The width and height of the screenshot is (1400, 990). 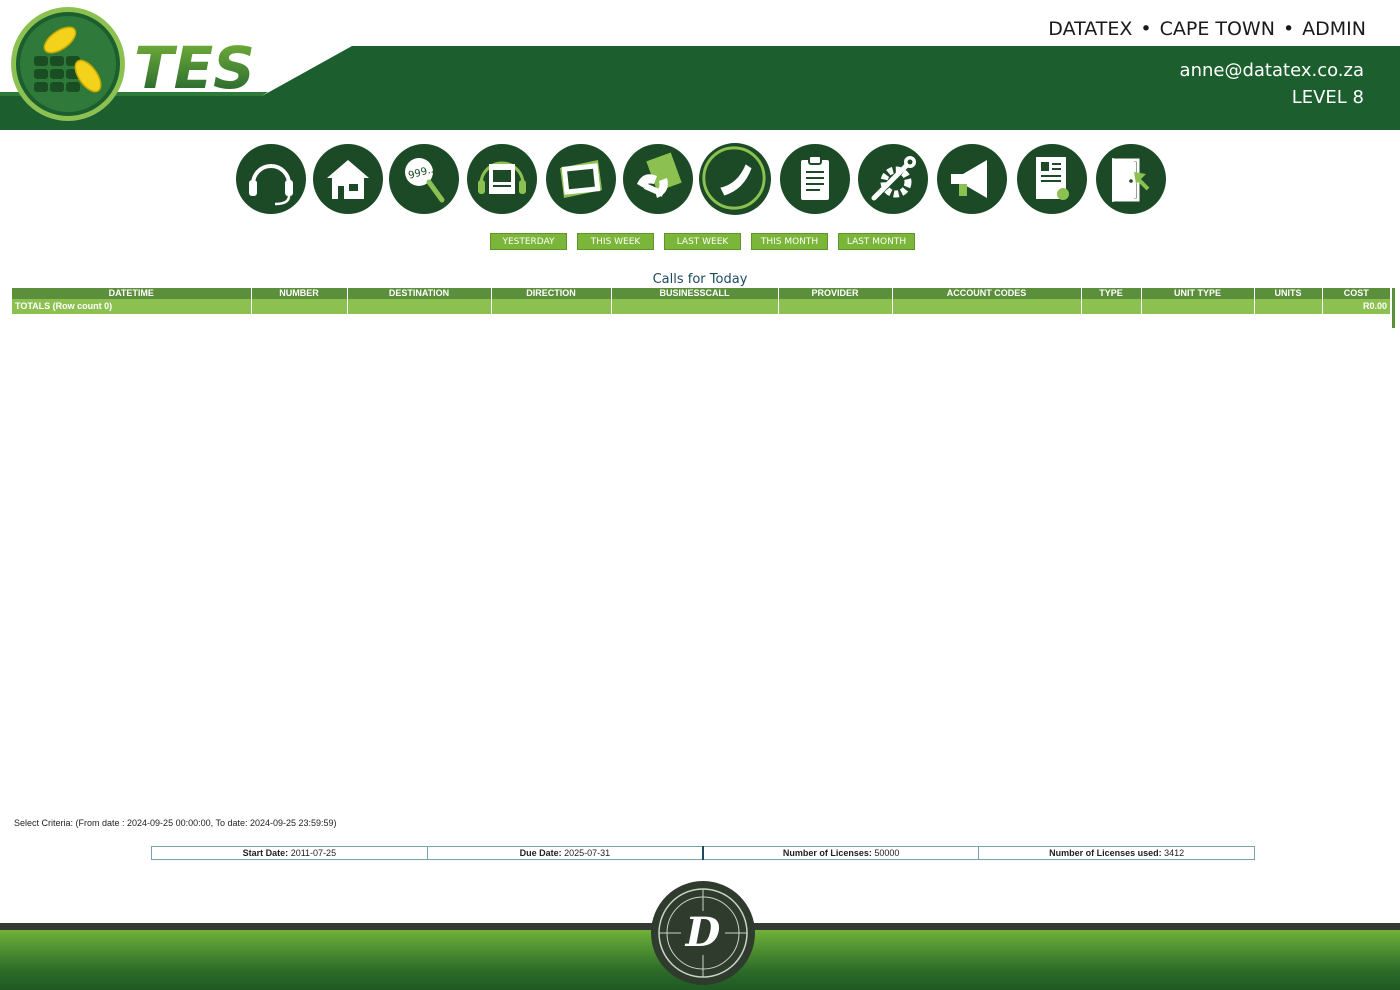 I want to click on tes-wordmark: TES, so click(x=194, y=64).